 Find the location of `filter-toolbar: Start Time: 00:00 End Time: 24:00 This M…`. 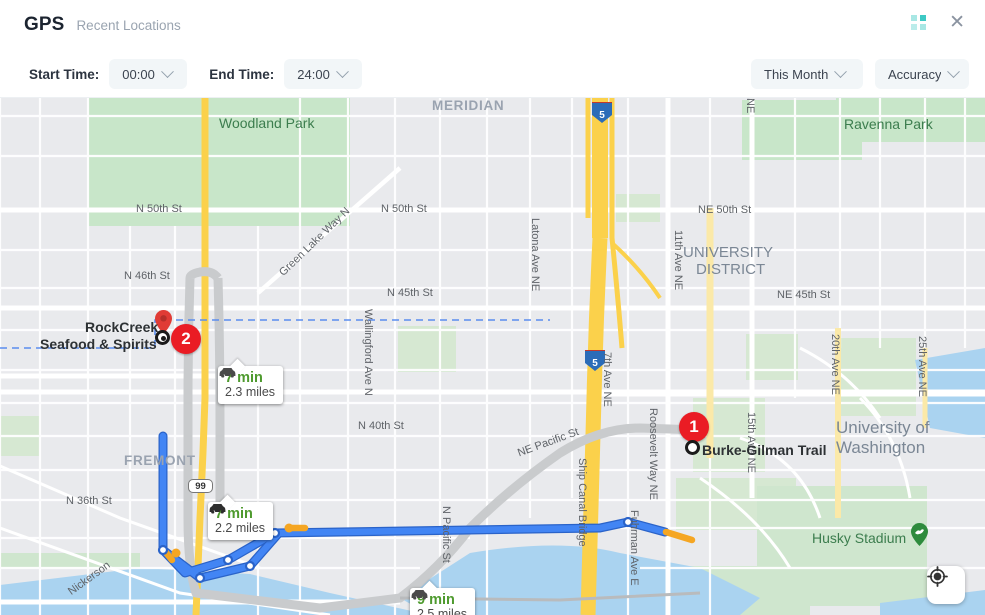

filter-toolbar: Start Time: 00:00 End Time: 24:00 This M… is located at coordinates (492, 74).